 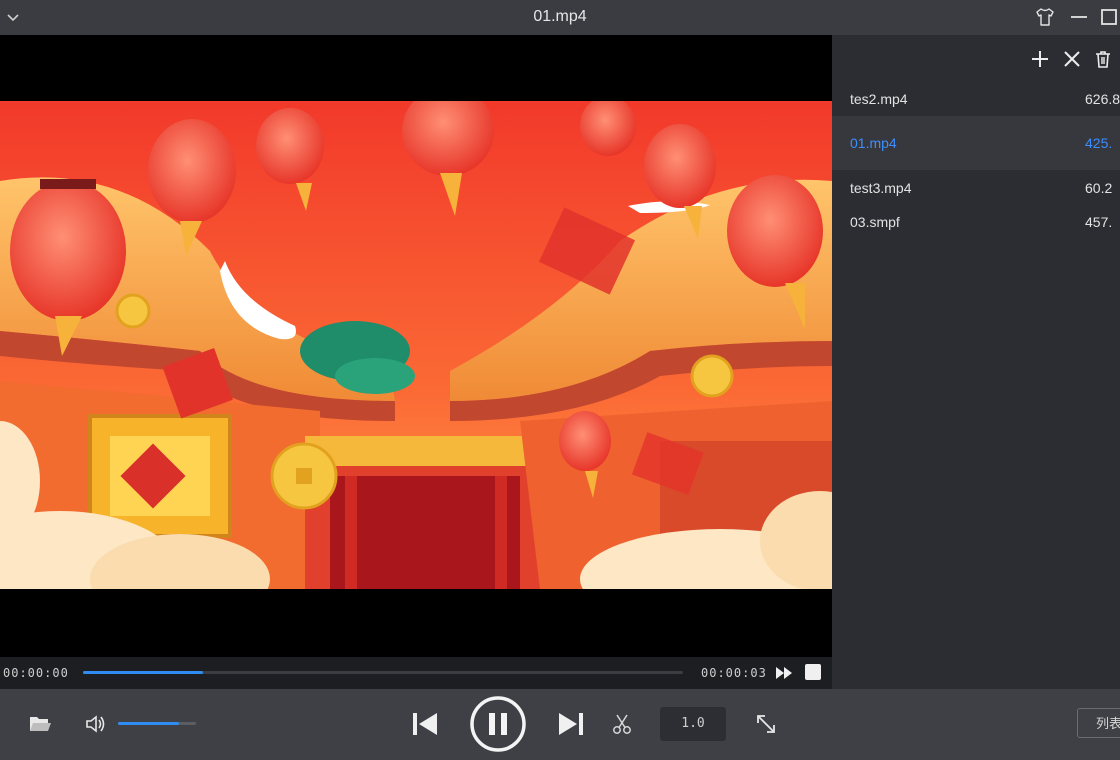 What do you see at coordinates (1098, 723) in the screenshot?
I see `playlist-toggle-button: 列表` at bounding box center [1098, 723].